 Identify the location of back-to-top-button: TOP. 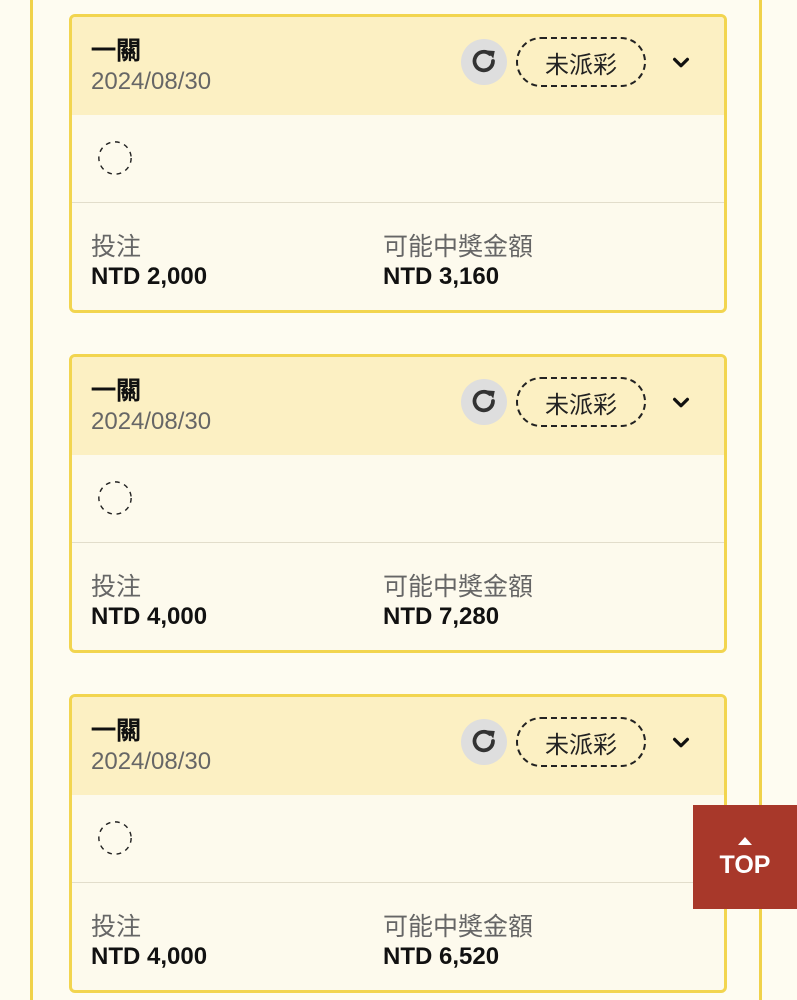
(745, 857).